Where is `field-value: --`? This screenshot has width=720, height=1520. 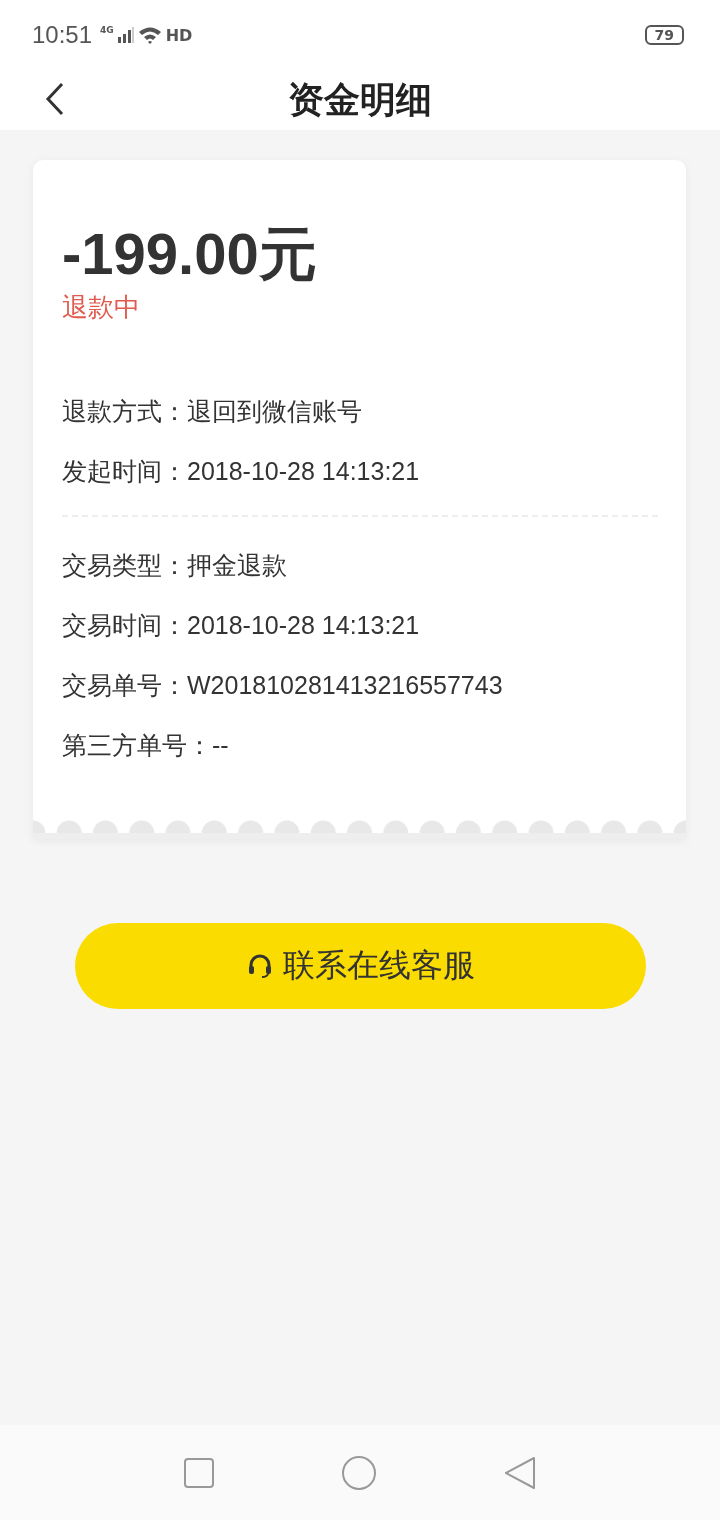
field-value: -- is located at coordinates (220, 745).